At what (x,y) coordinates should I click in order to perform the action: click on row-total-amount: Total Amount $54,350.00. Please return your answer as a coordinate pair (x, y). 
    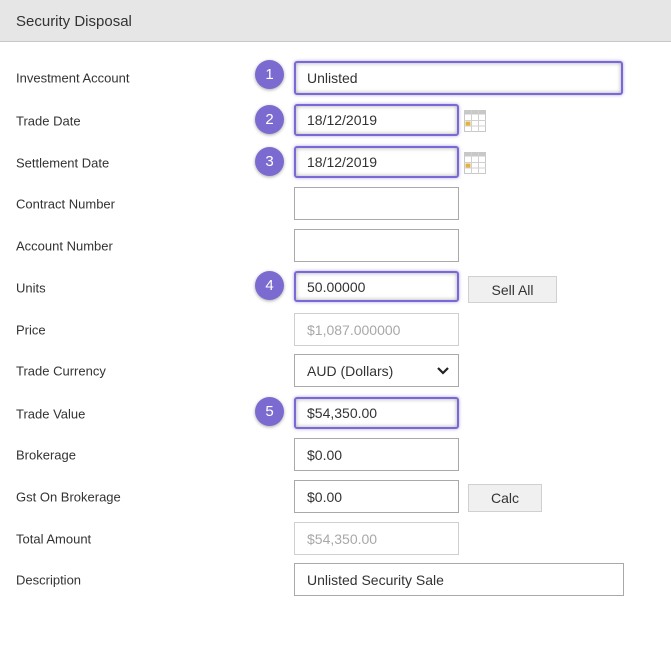
    Looking at the image, I should click on (335, 539).